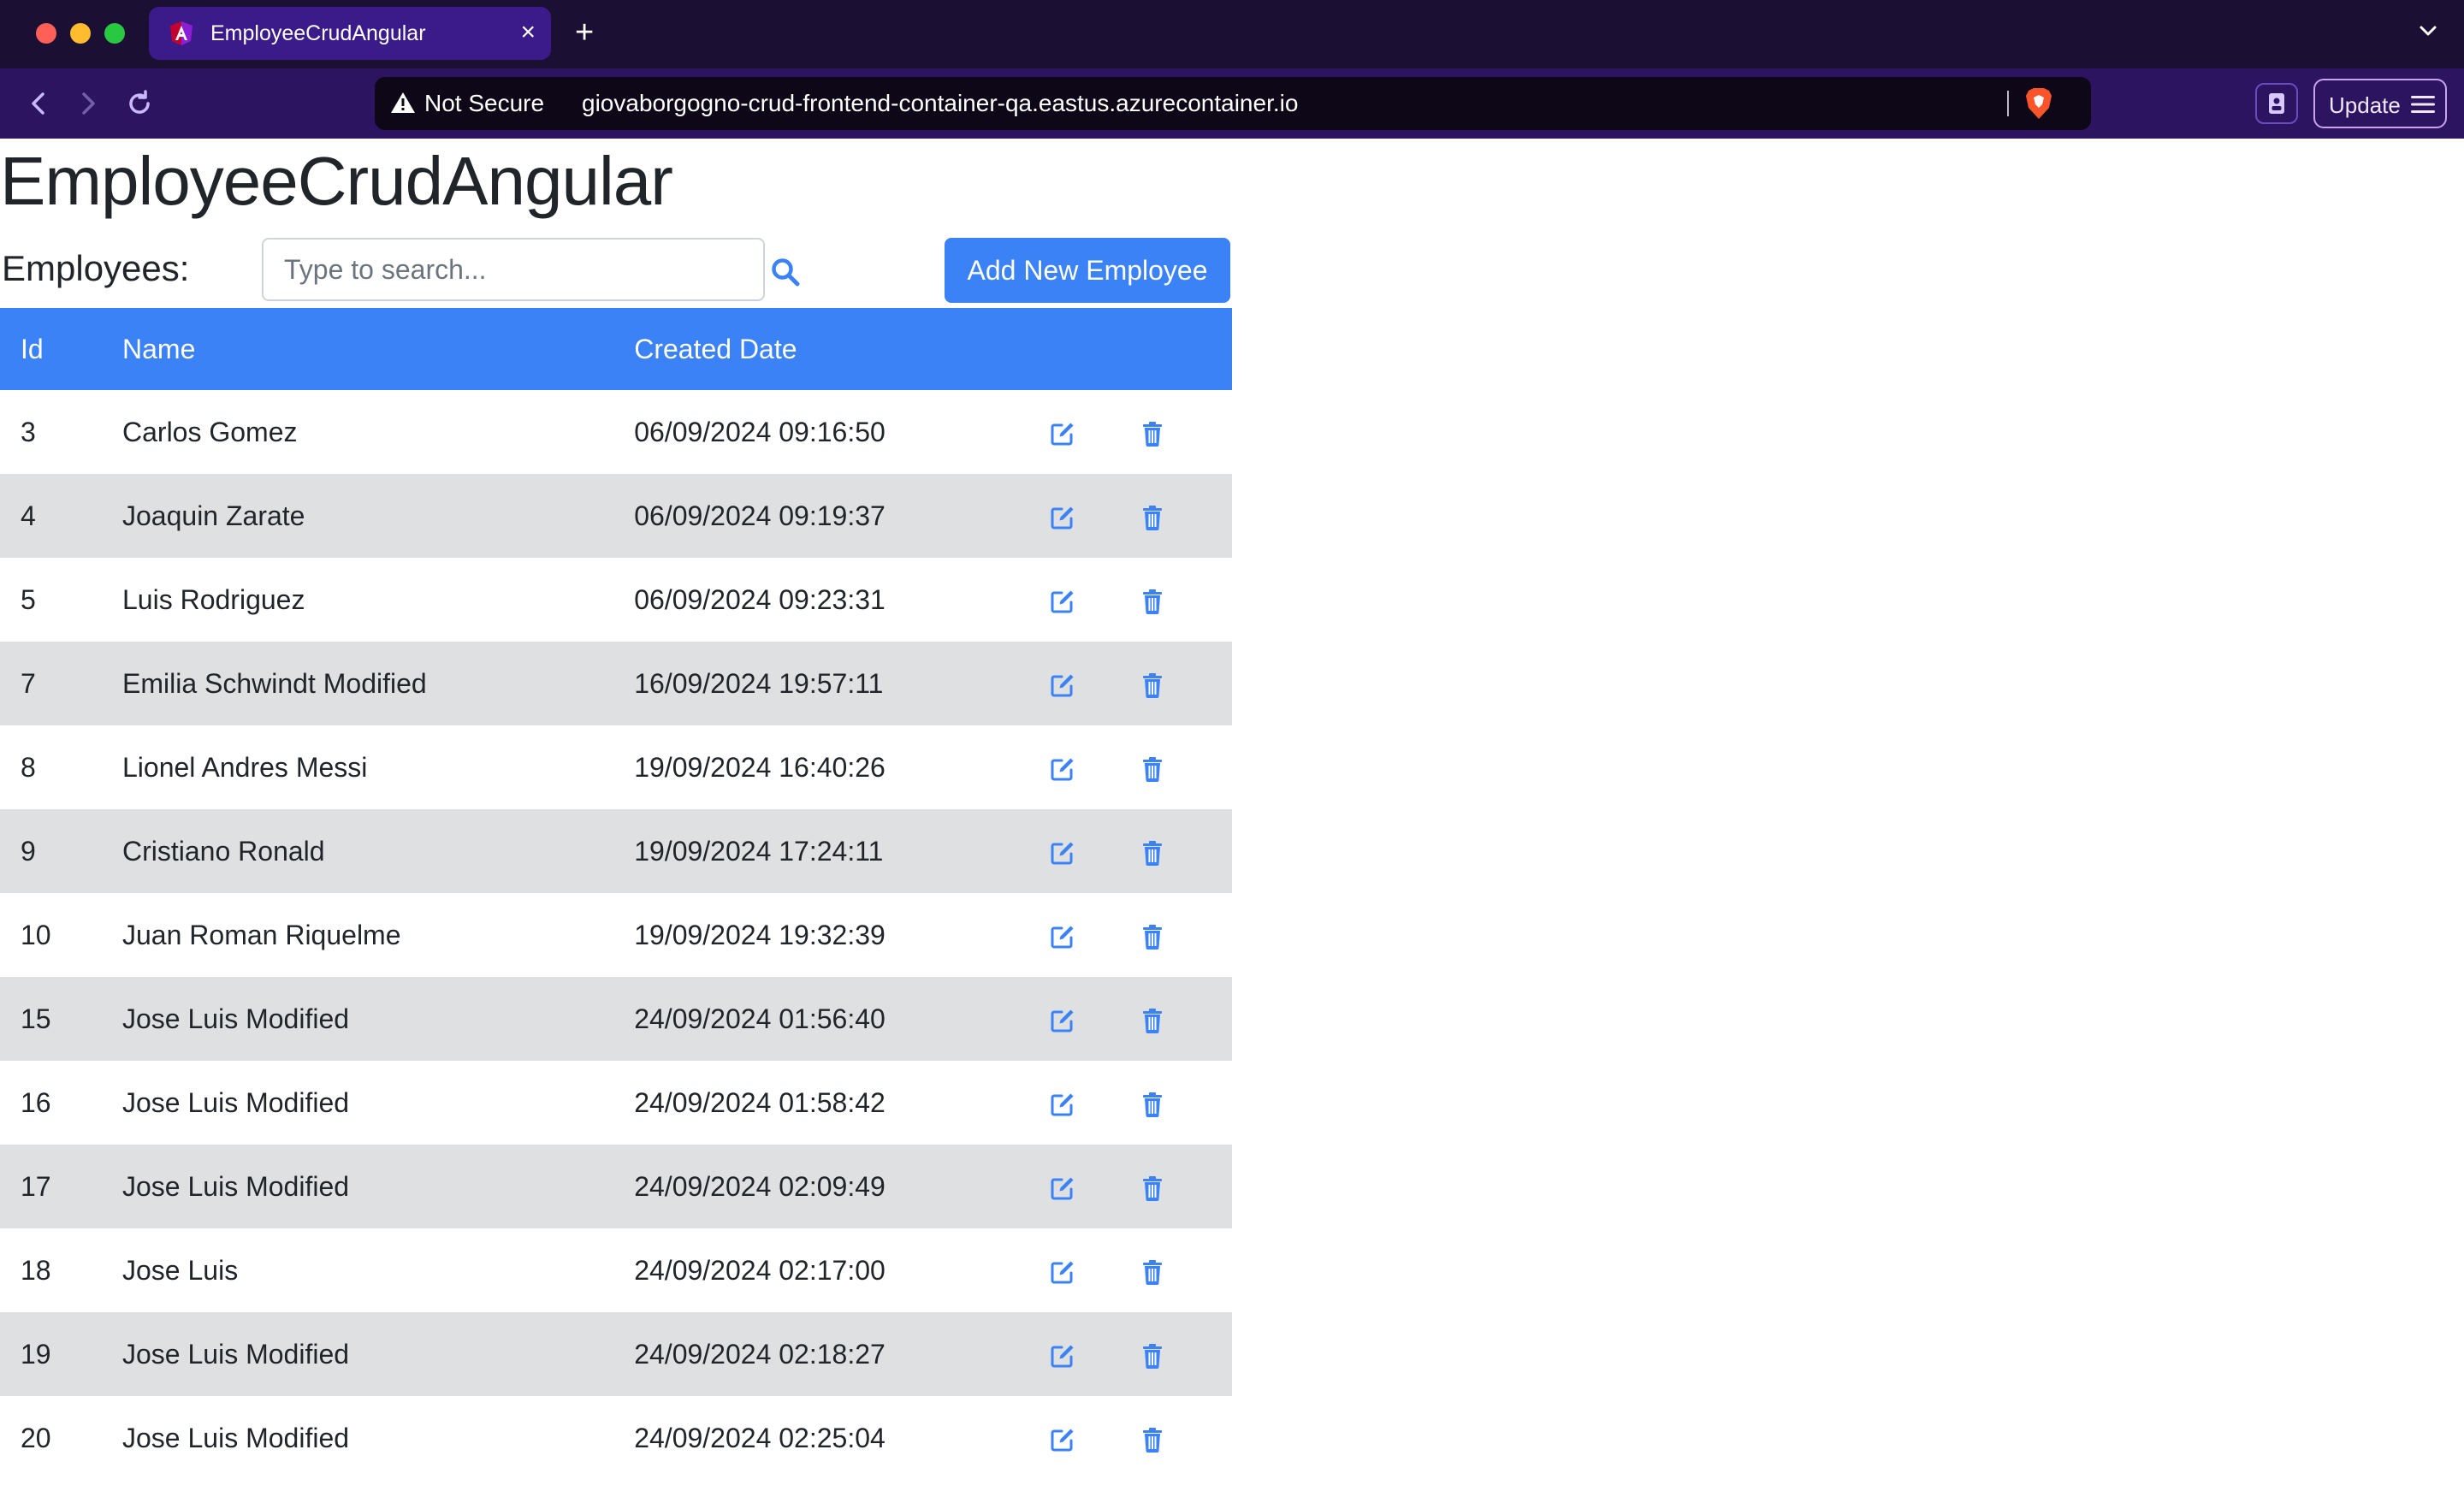 The height and width of the screenshot is (1497, 2464). I want to click on back-arrow-icon, so click(38, 103).